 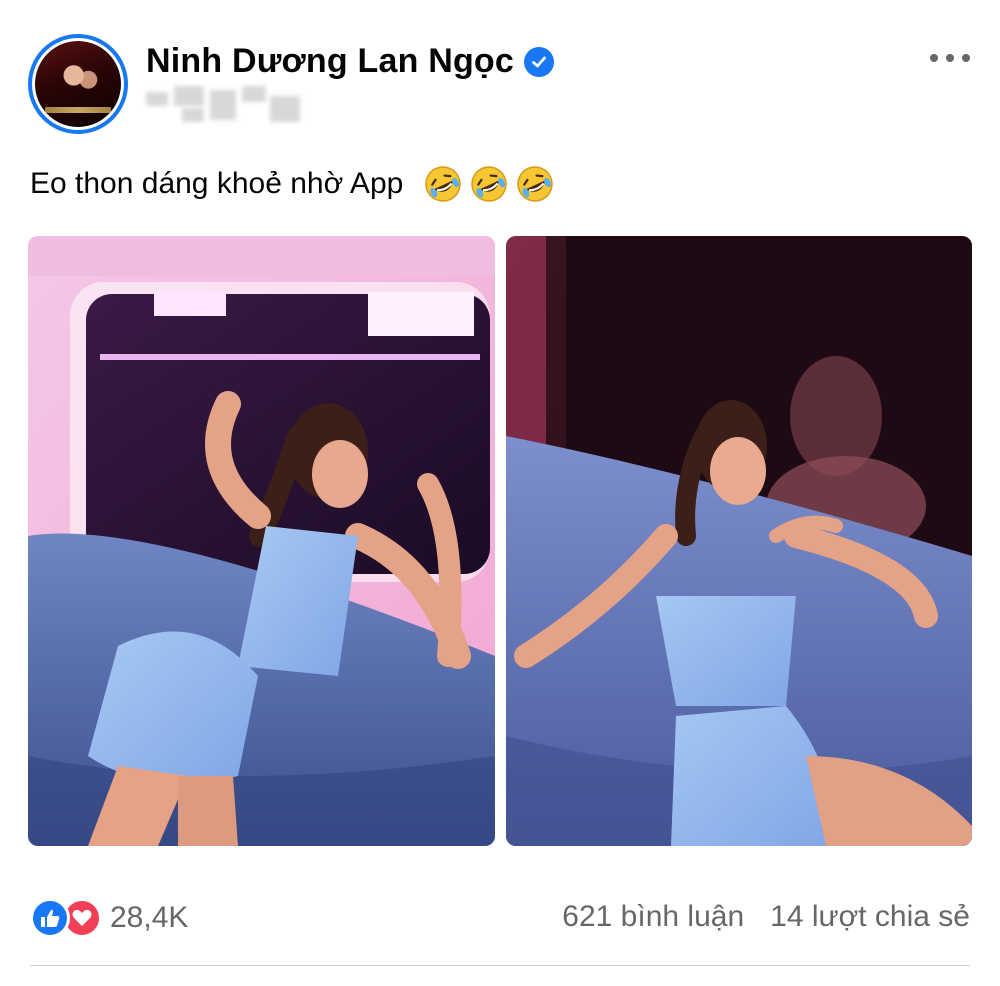 I want to click on reaction-count: 28,4K, so click(x=149, y=917).